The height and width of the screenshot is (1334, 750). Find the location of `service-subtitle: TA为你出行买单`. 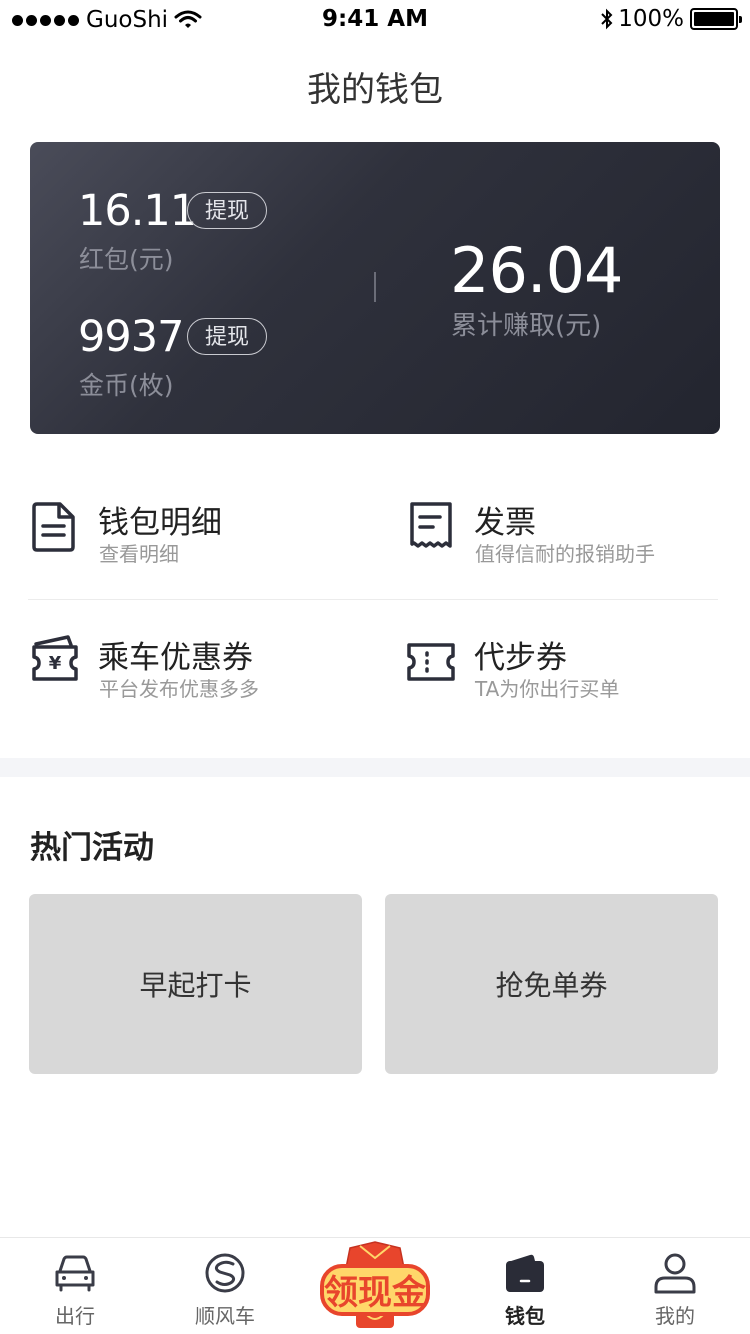

service-subtitle: TA为你出行买单 is located at coordinates (547, 689).